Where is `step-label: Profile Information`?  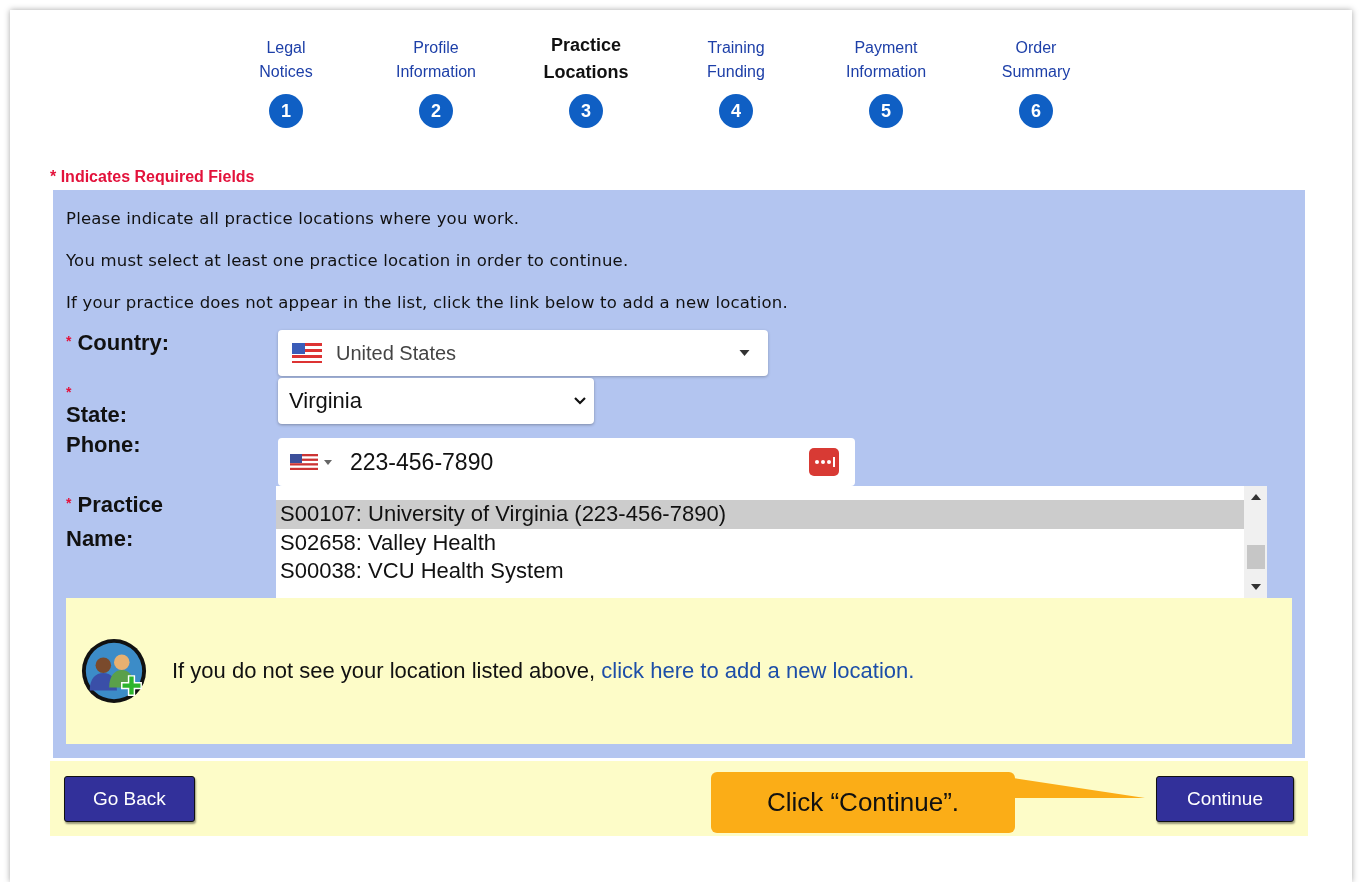
step-label: Profile Information is located at coordinates (435, 61).